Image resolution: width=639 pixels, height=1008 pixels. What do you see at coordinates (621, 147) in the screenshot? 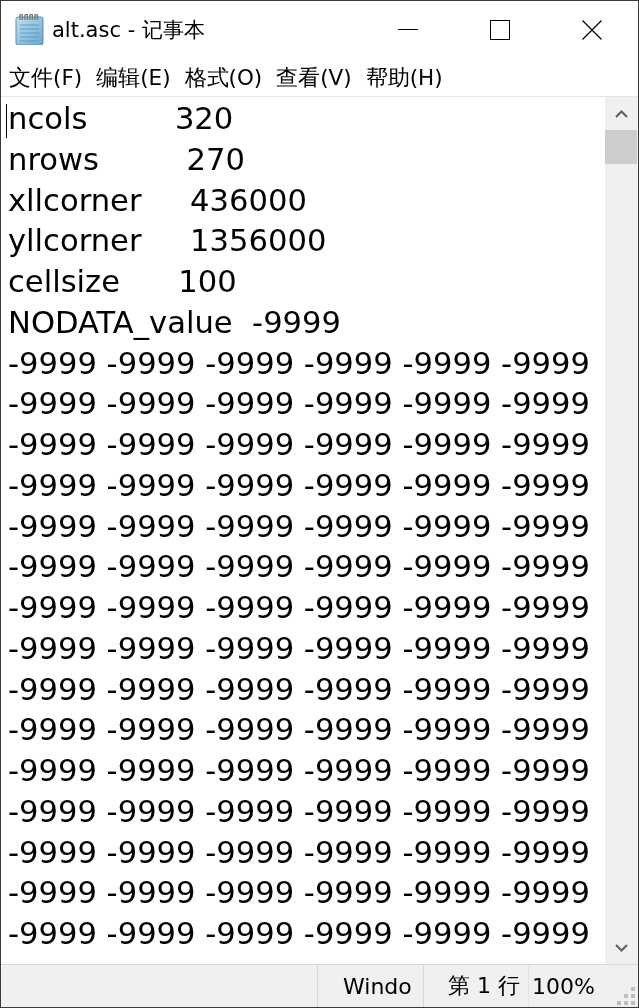
I see `scrollbar-thumb` at bounding box center [621, 147].